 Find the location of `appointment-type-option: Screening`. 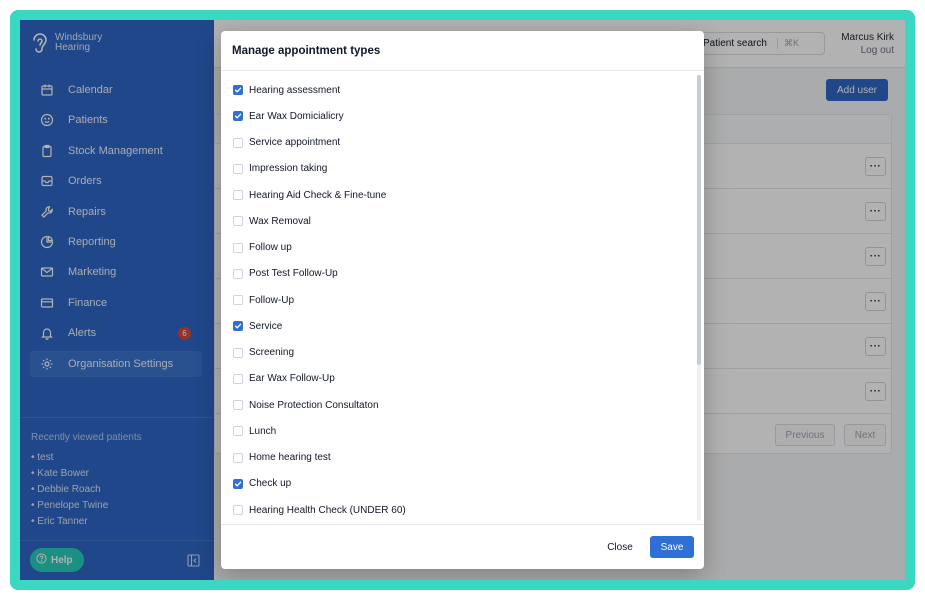

appointment-type-option: Screening is located at coordinates (263, 353).